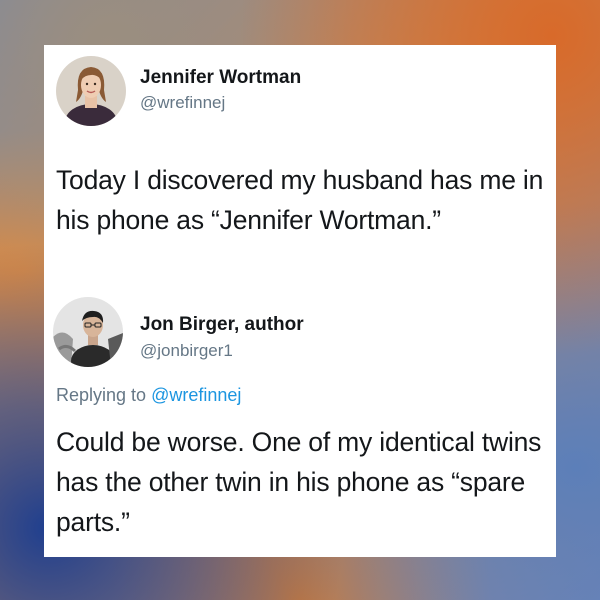  I want to click on reply-author-name: Jon Birger, author, so click(222, 325).